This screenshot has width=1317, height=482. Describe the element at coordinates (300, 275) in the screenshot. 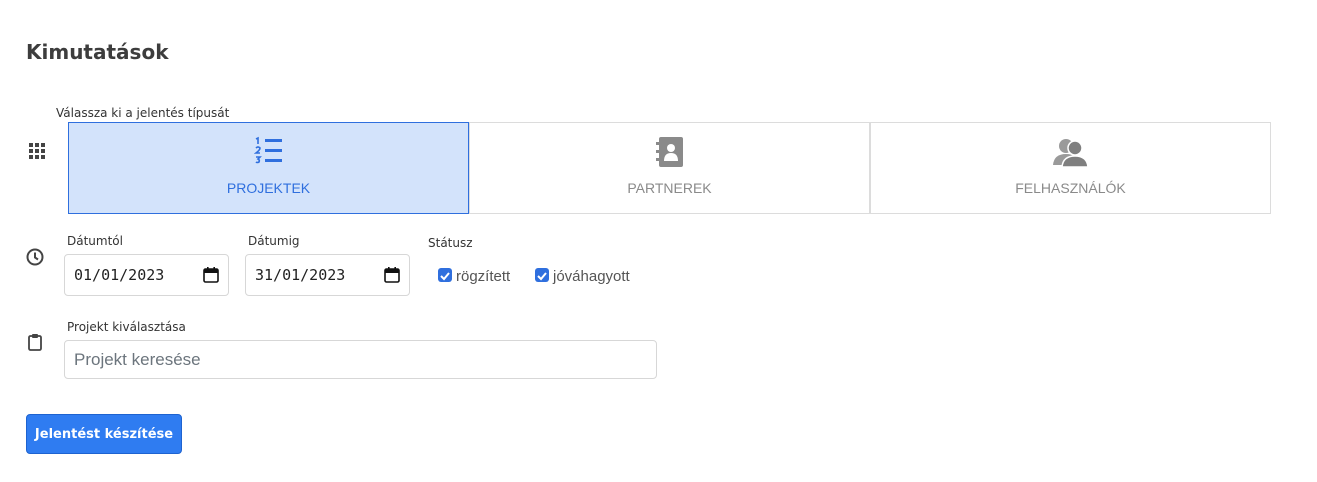

I see `date-to-value: 31/01/2023` at that location.